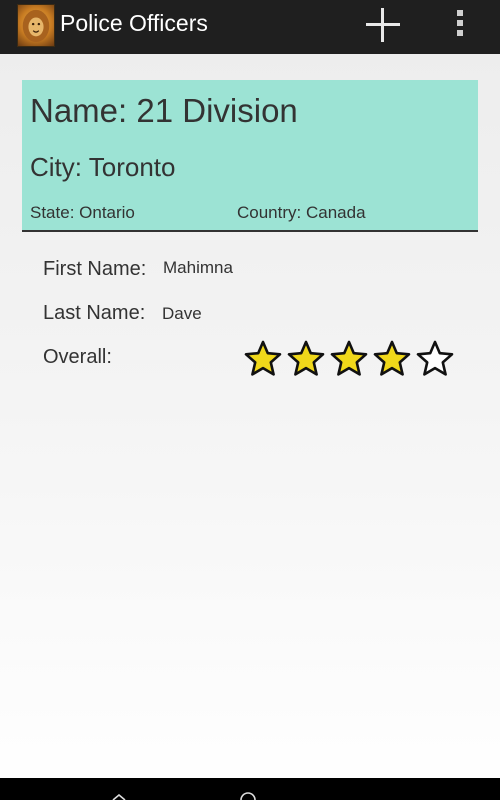 Image resolution: width=500 pixels, height=800 pixels. Describe the element at coordinates (119, 797) in the screenshot. I see `back-icon` at that location.